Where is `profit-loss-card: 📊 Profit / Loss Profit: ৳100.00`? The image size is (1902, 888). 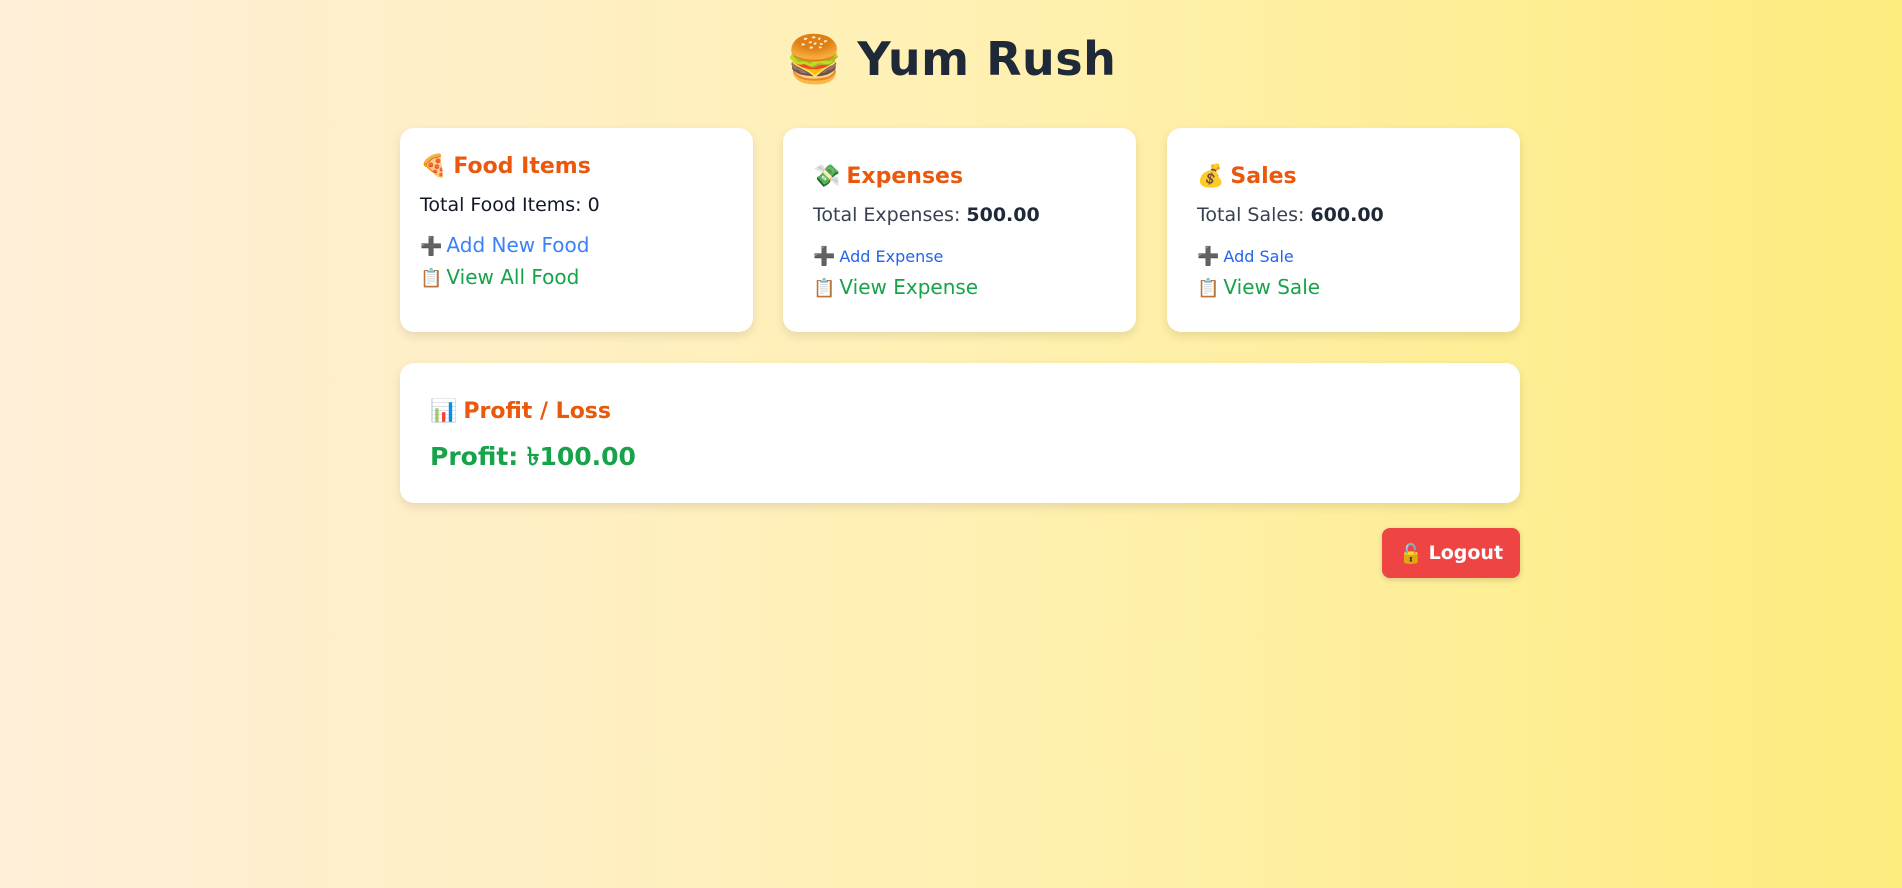 profit-loss-card: 📊 Profit / Loss Profit: ৳100.00 is located at coordinates (960, 433).